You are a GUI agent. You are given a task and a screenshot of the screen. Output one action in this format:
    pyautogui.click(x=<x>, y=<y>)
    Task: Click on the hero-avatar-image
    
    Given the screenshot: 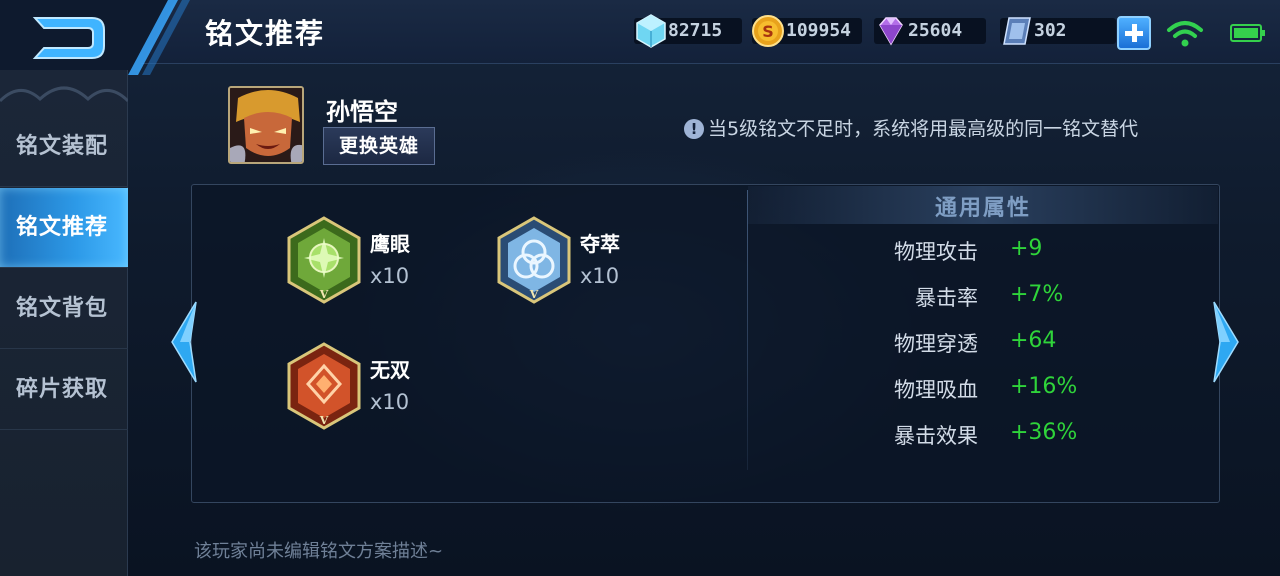 What is the action you would take?
    pyautogui.click(x=266, y=125)
    